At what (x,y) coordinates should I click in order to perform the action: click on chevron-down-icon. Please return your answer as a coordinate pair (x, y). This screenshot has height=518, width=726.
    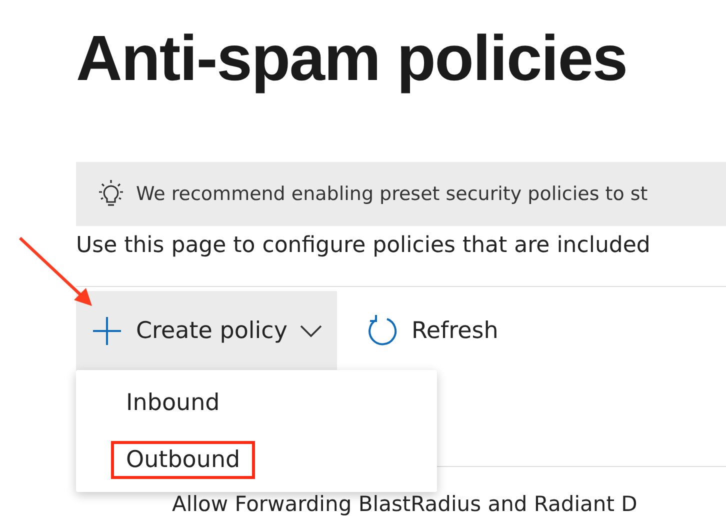
    Looking at the image, I should click on (311, 331).